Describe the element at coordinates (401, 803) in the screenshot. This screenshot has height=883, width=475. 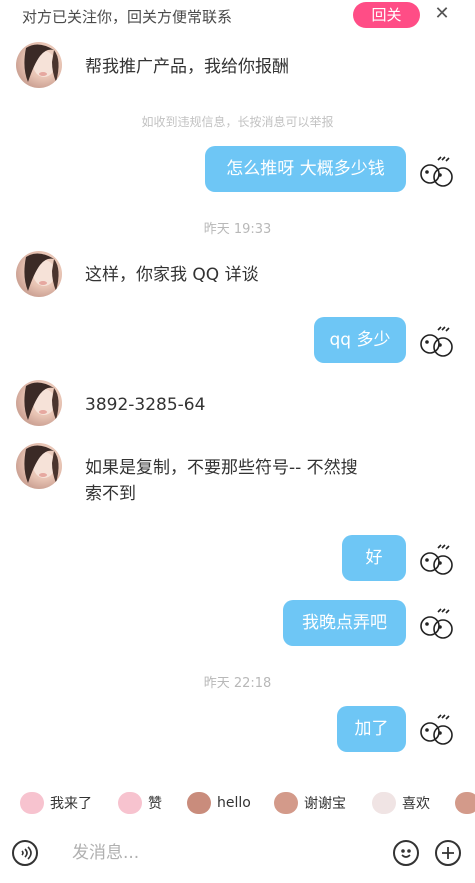
I see `quick-reply-item: 喜欢` at that location.